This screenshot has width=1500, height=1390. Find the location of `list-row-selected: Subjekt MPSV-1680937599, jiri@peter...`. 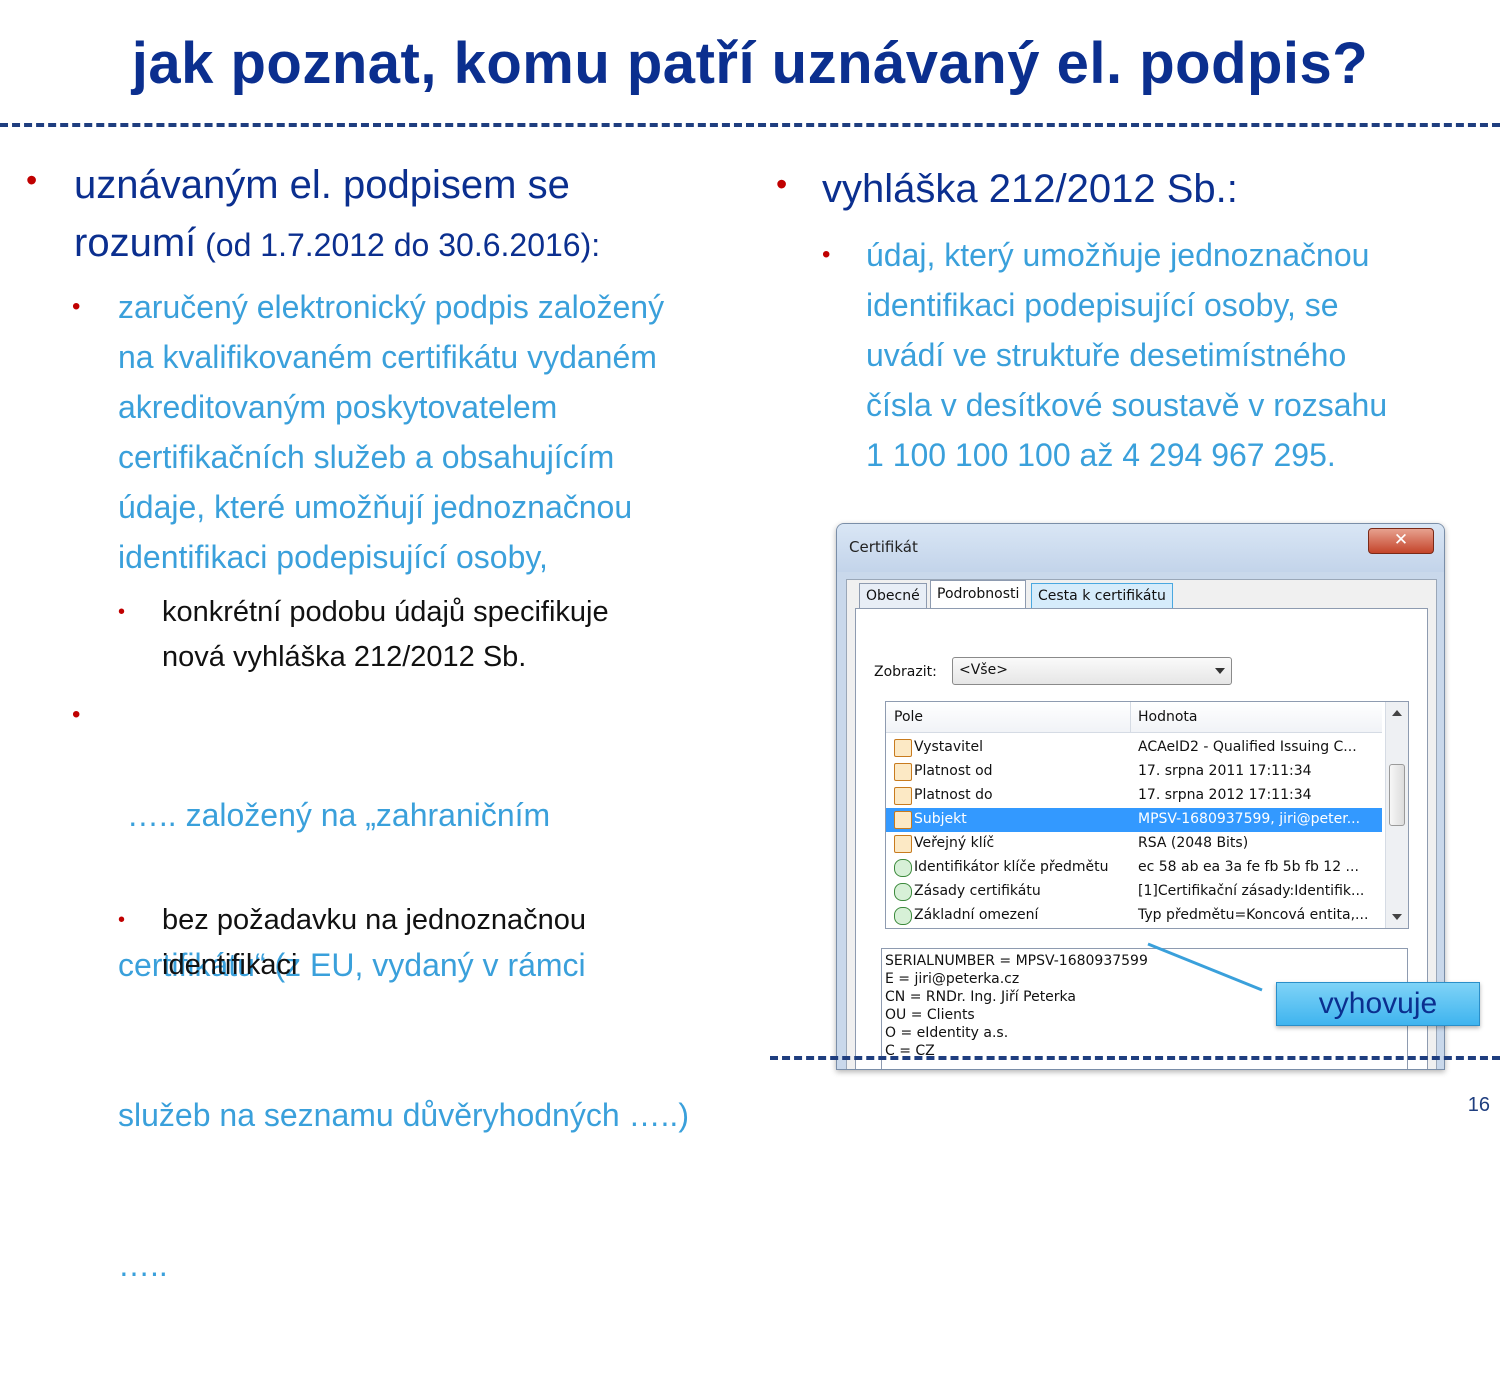

list-row-selected: Subjekt MPSV-1680937599, jiri@peter... is located at coordinates (1134, 820).